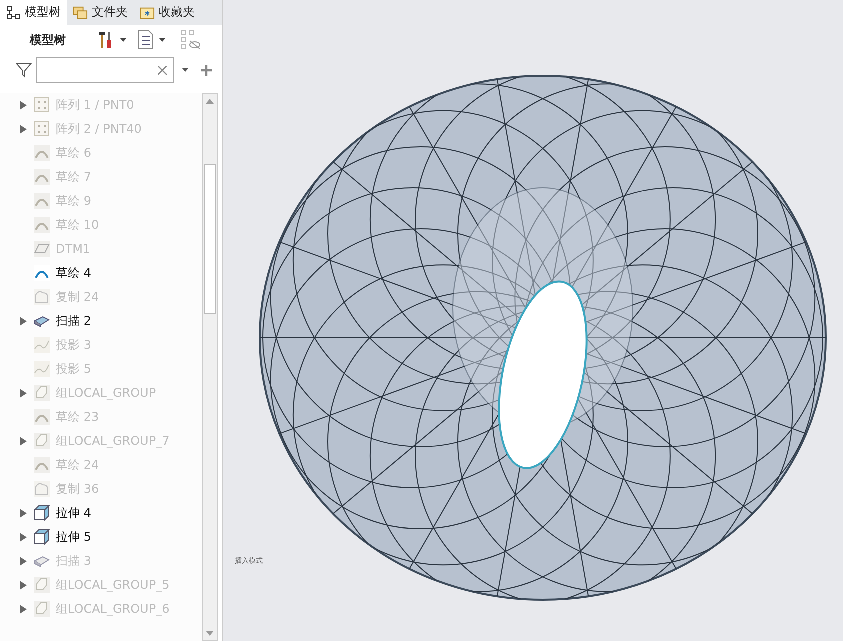 This screenshot has height=641, width=843. I want to click on tree-visibility-icon, so click(191, 40).